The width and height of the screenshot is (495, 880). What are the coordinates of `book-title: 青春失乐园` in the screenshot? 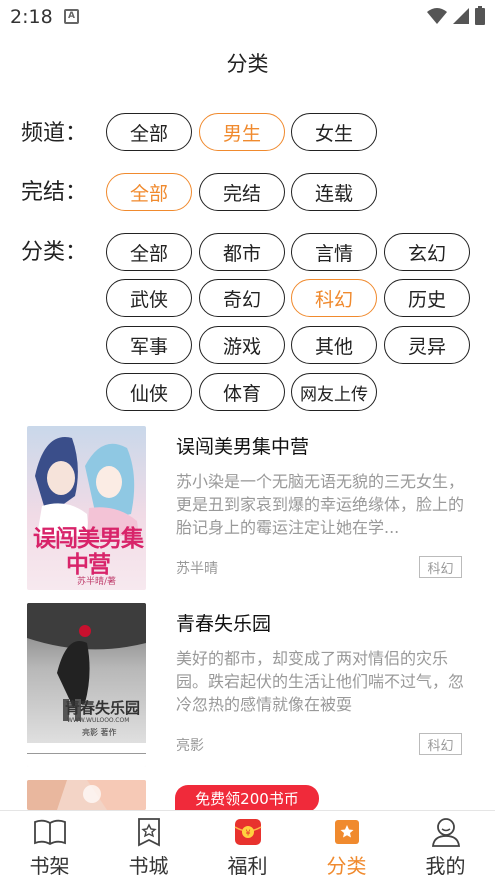 It's located at (223, 622).